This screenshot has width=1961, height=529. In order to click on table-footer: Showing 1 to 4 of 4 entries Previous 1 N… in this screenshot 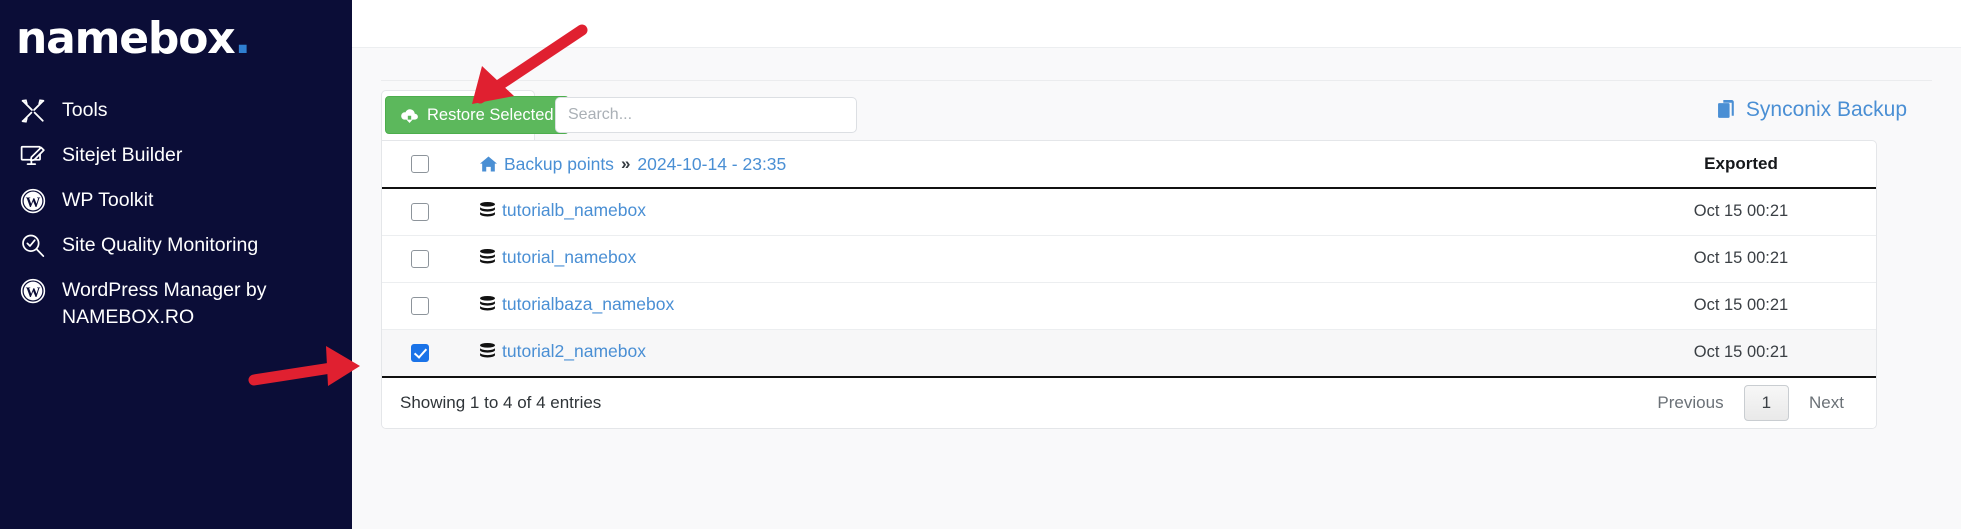, I will do `click(1129, 402)`.